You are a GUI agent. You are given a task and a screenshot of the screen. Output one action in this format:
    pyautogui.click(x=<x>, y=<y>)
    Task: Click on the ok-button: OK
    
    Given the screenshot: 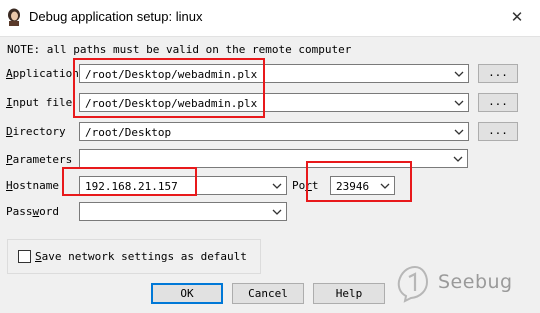 What is the action you would take?
    pyautogui.click(x=187, y=293)
    